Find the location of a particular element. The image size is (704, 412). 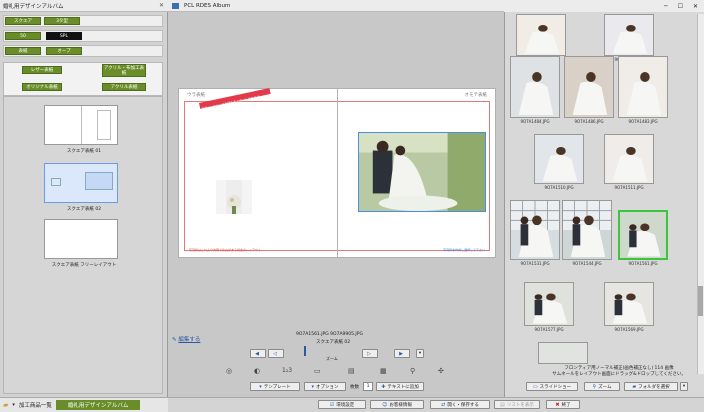

tab-acrylic: アクリル表紙 is located at coordinates (124, 87).